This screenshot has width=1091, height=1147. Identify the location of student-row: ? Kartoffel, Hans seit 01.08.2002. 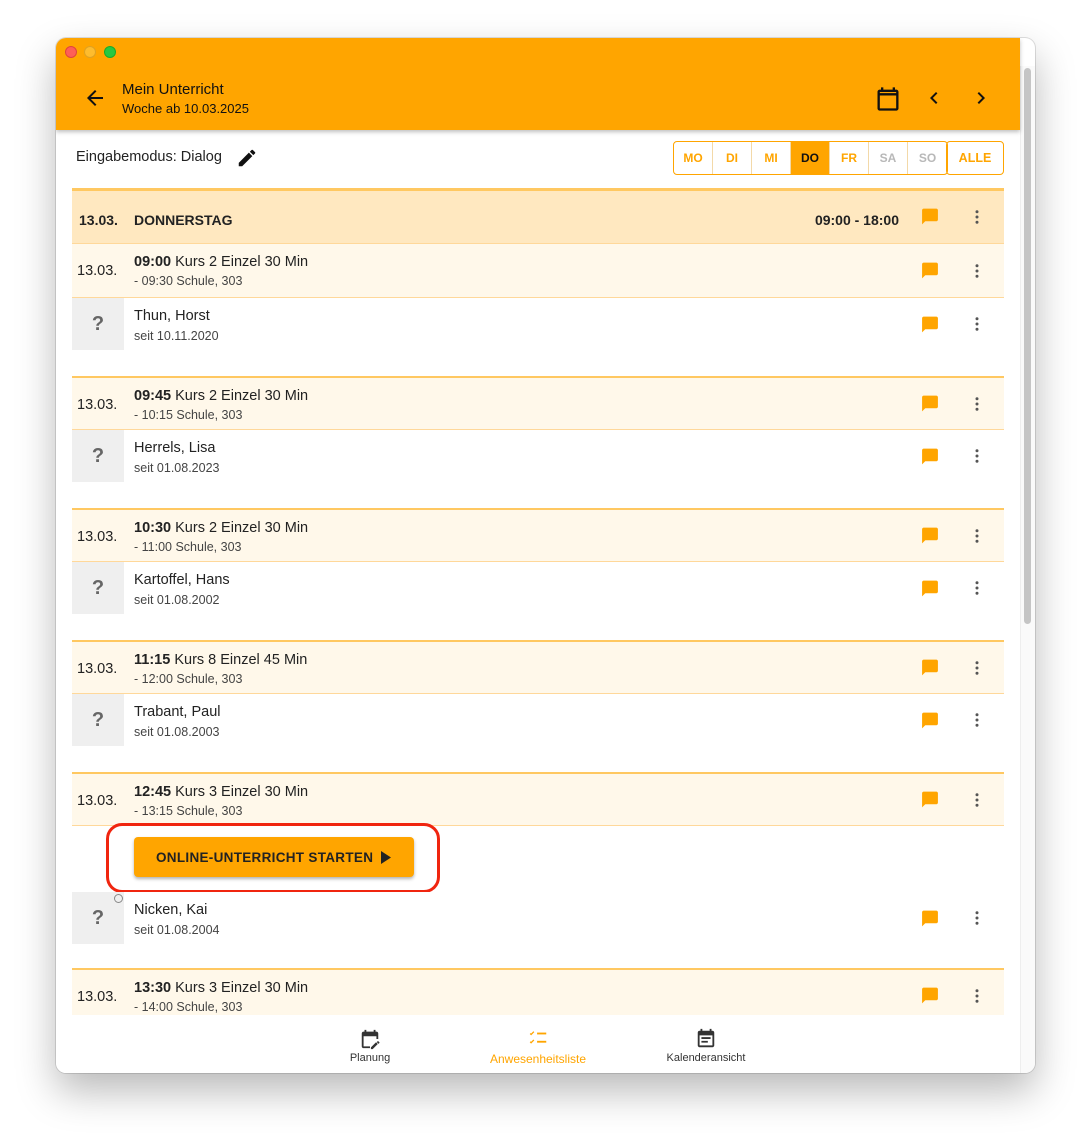
(538, 601).